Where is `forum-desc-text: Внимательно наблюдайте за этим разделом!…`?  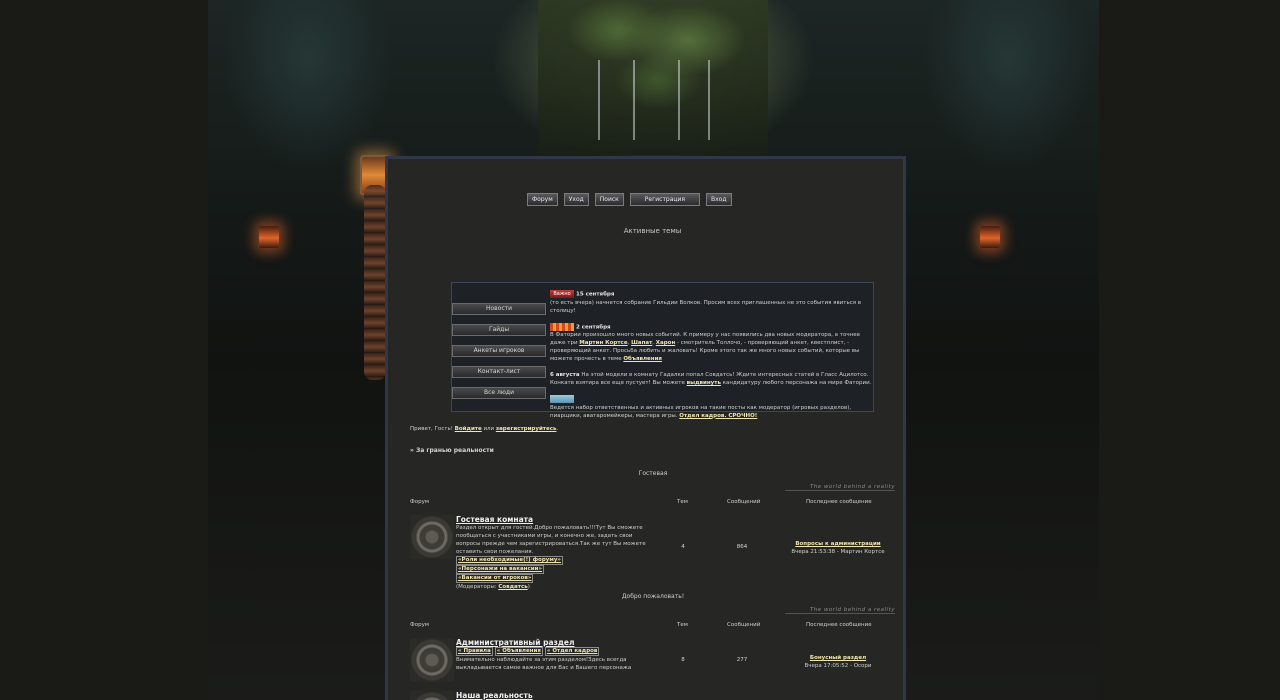 forum-desc-text: Внимательно наблюдайте за этим разделом!… is located at coordinates (544, 664).